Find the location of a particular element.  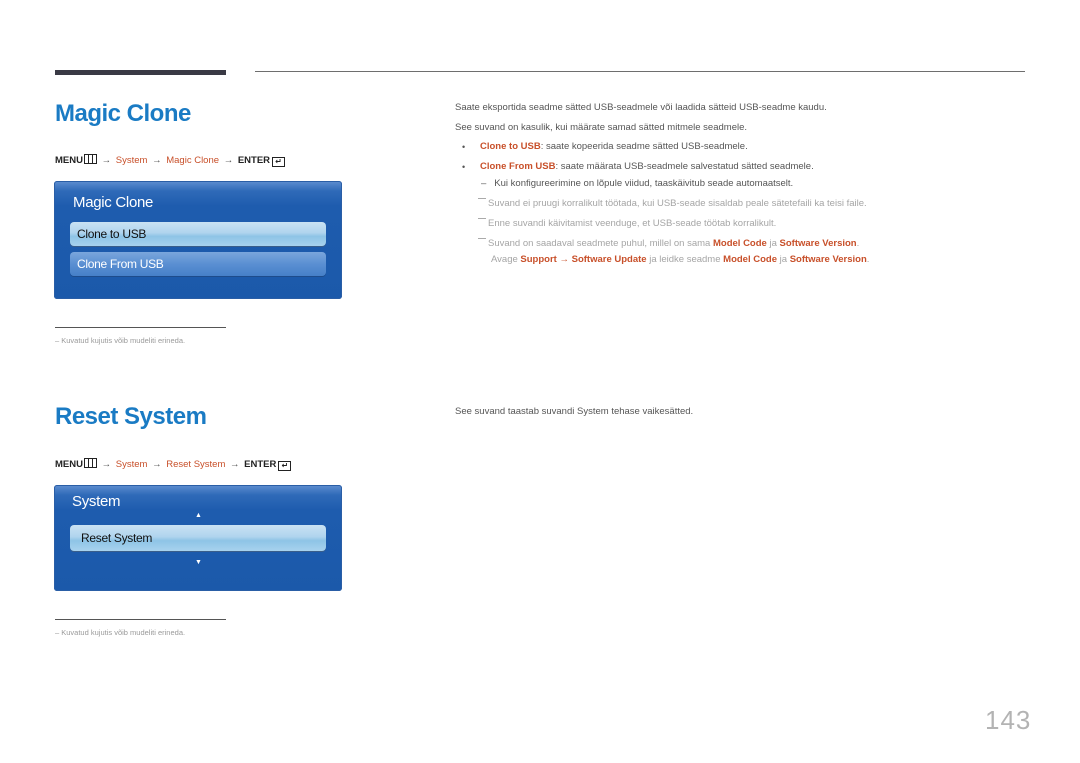

term-clone-from-usb: Clone From USB is located at coordinates (518, 166).